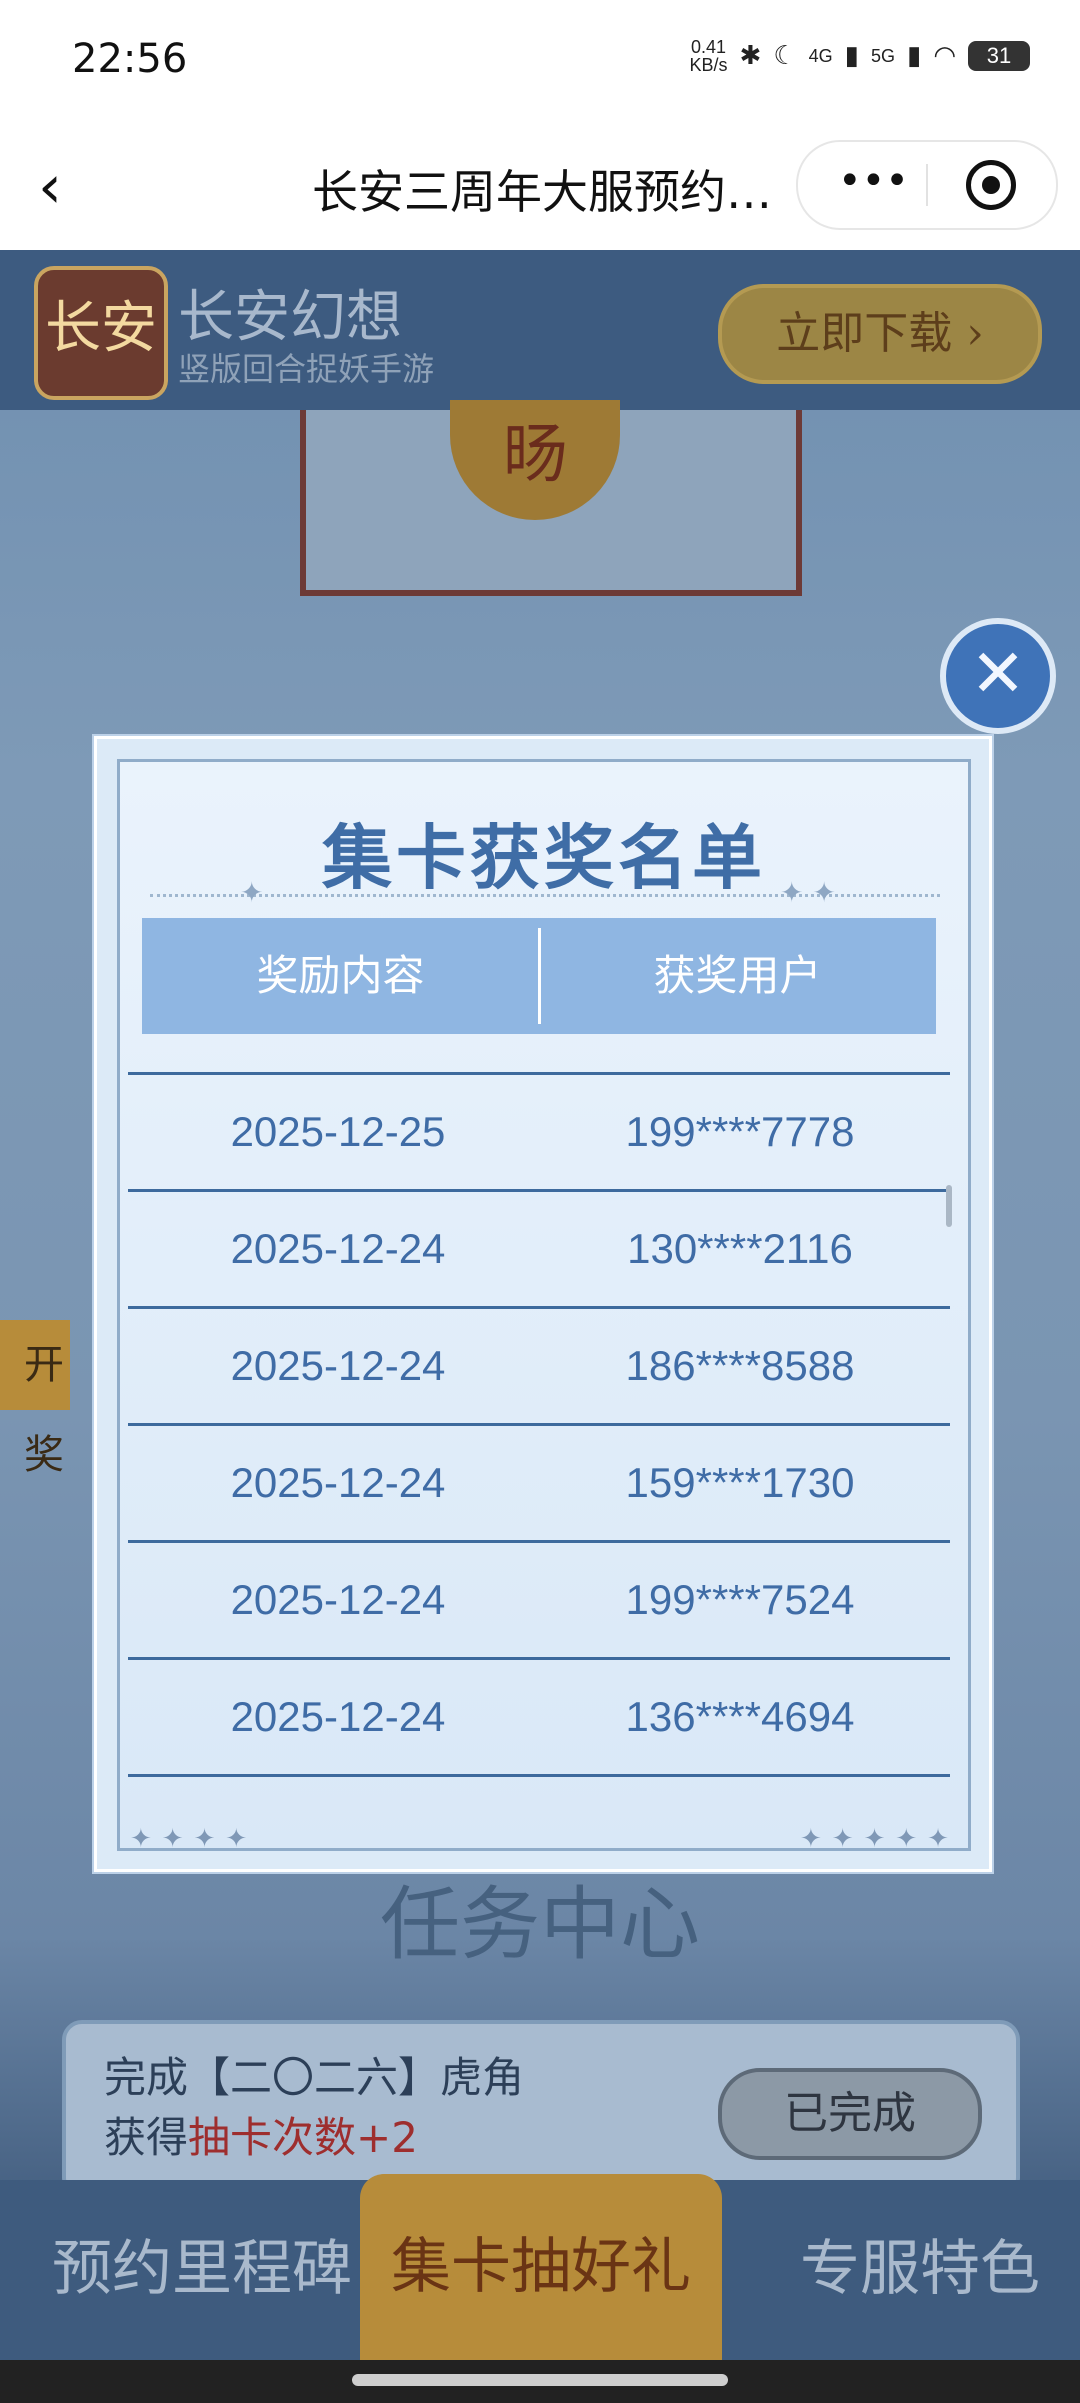  I want to click on clock: 22:56, so click(130, 59).